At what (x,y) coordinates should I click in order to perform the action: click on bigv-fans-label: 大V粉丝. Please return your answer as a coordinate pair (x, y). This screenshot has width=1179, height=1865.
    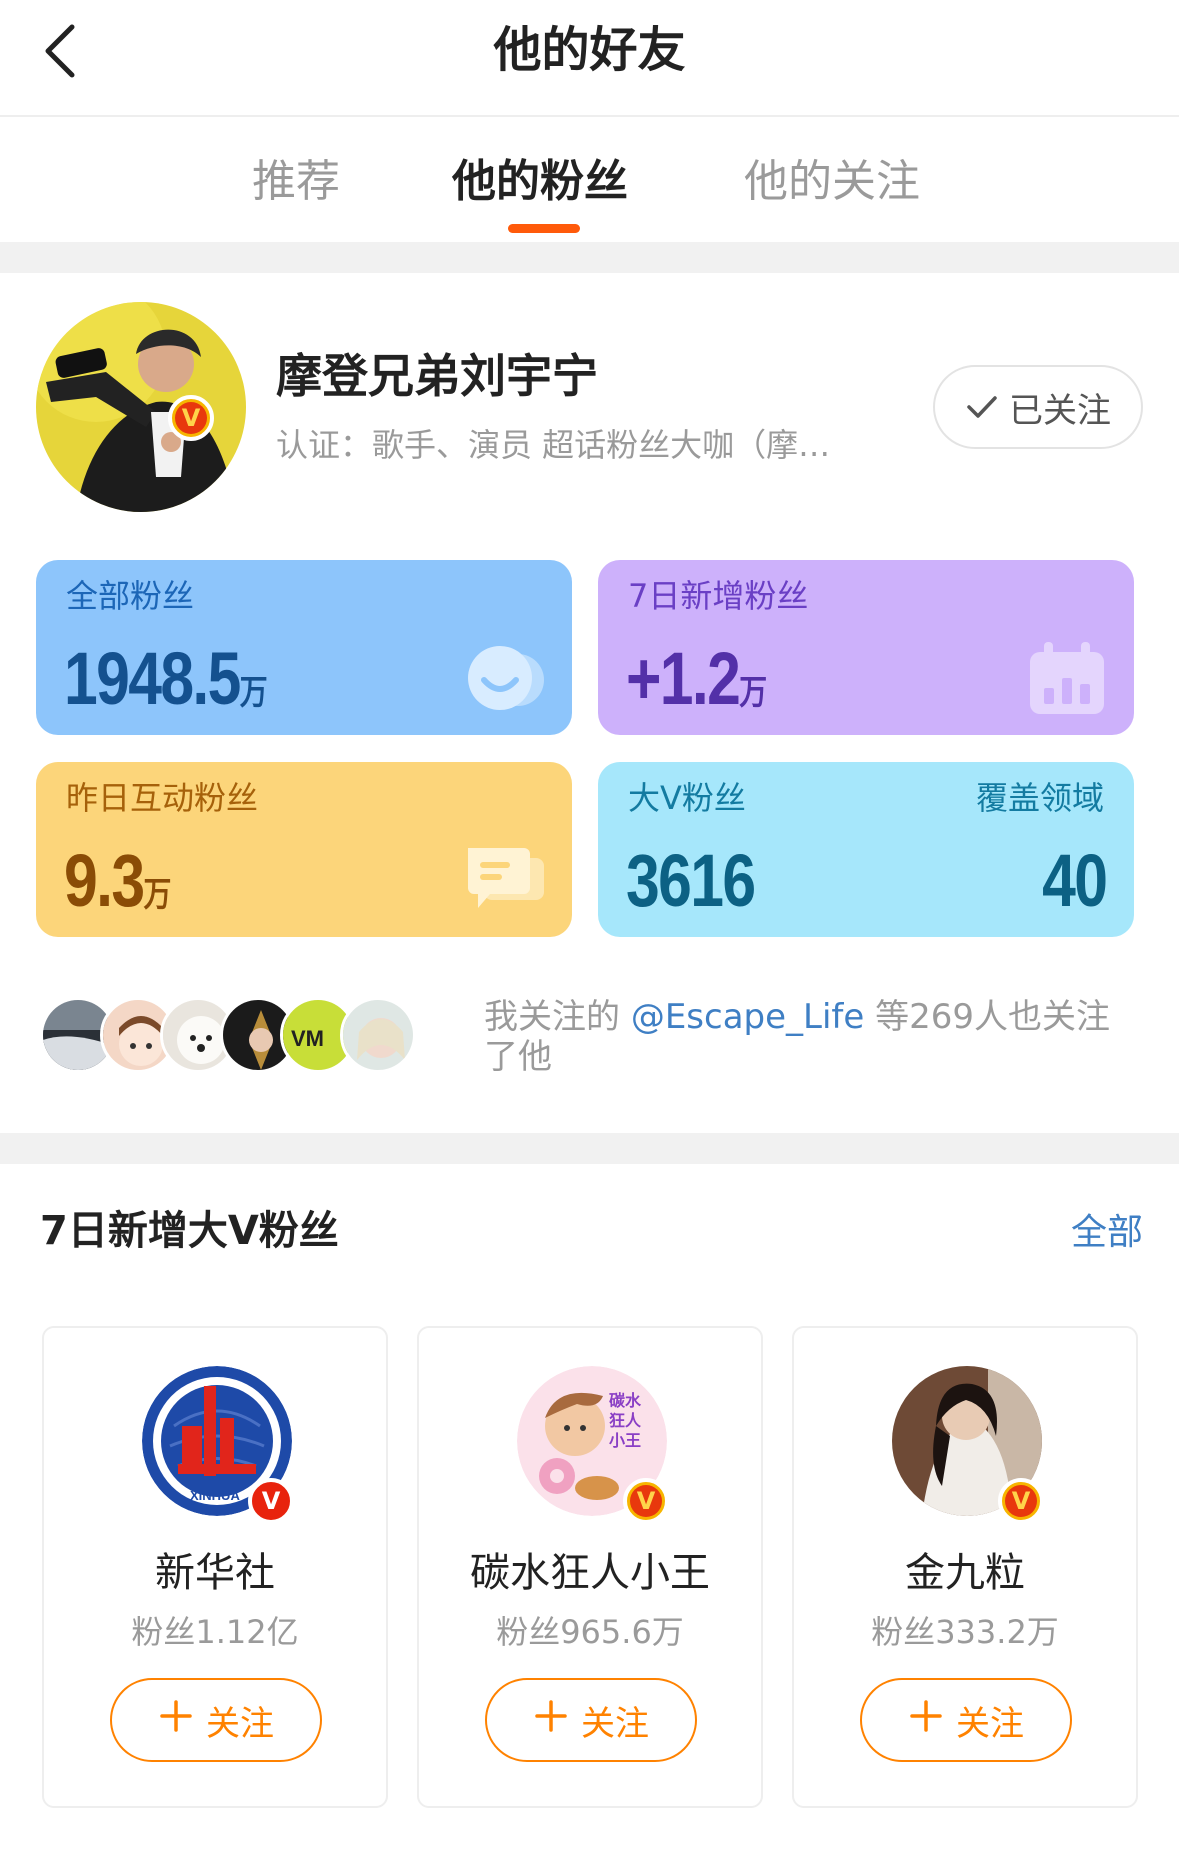
    Looking at the image, I should click on (687, 798).